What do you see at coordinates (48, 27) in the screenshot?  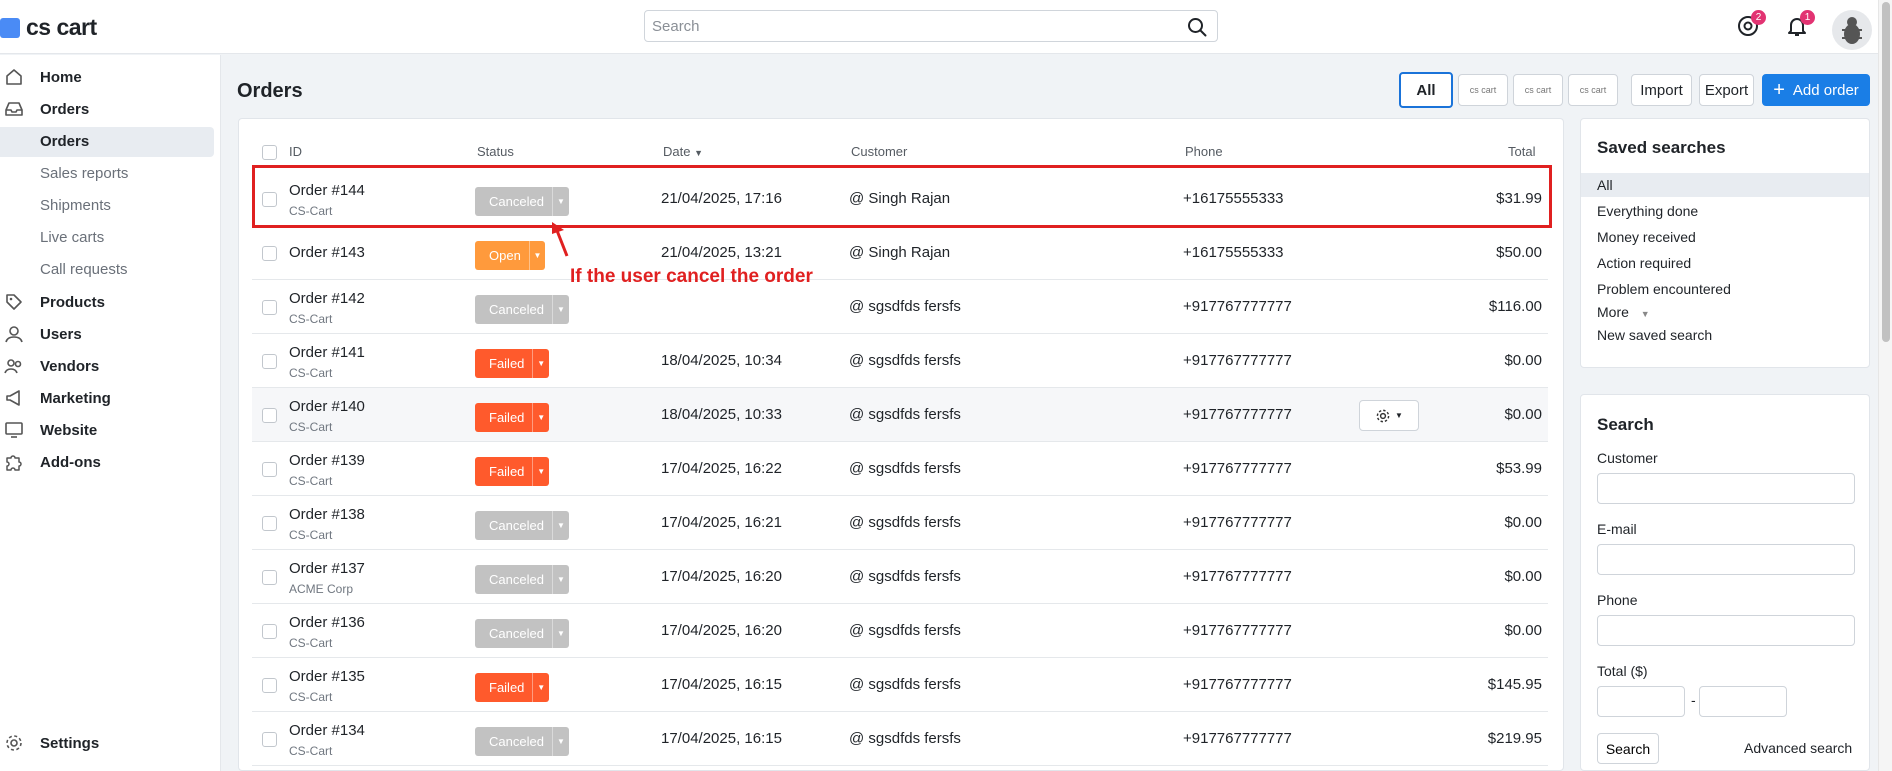 I see `logo: cs cart` at bounding box center [48, 27].